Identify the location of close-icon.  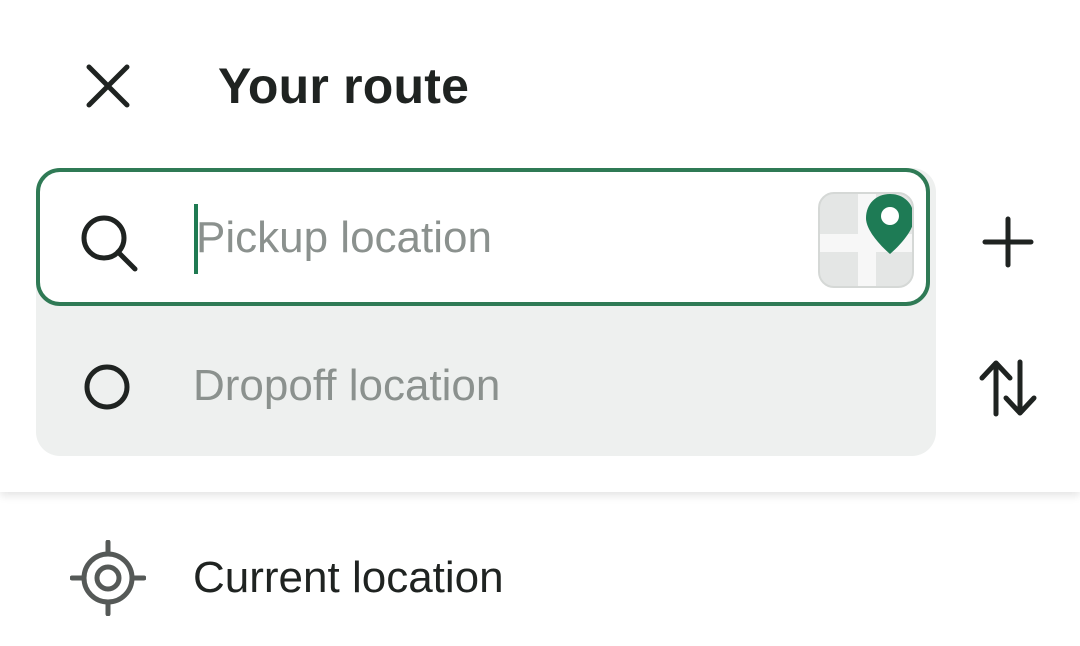
(108, 86).